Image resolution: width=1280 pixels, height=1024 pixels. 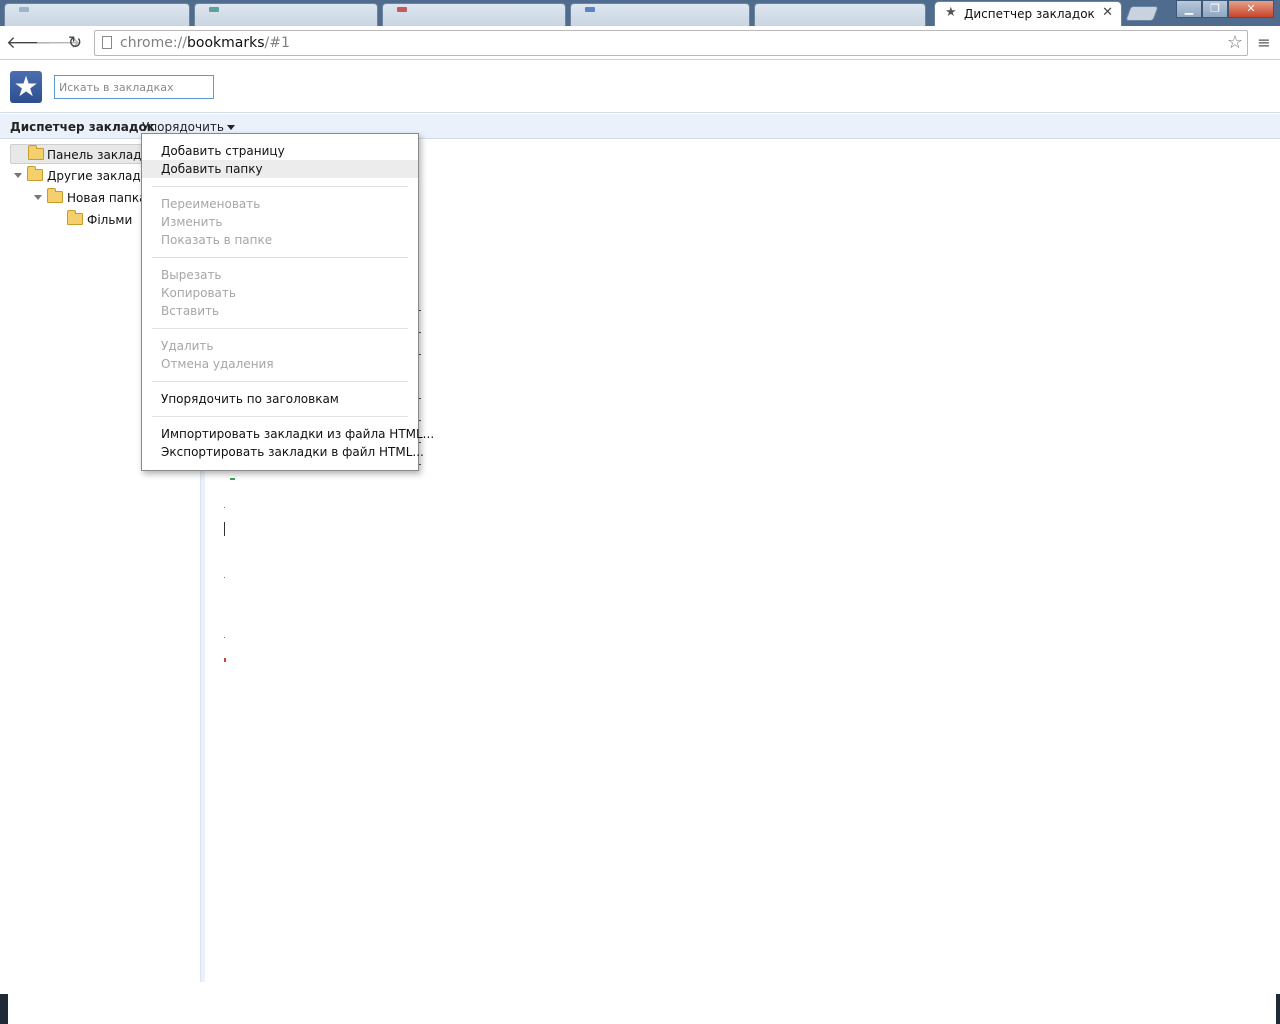 I want to click on reload-icon: ↻, so click(x=75, y=43).